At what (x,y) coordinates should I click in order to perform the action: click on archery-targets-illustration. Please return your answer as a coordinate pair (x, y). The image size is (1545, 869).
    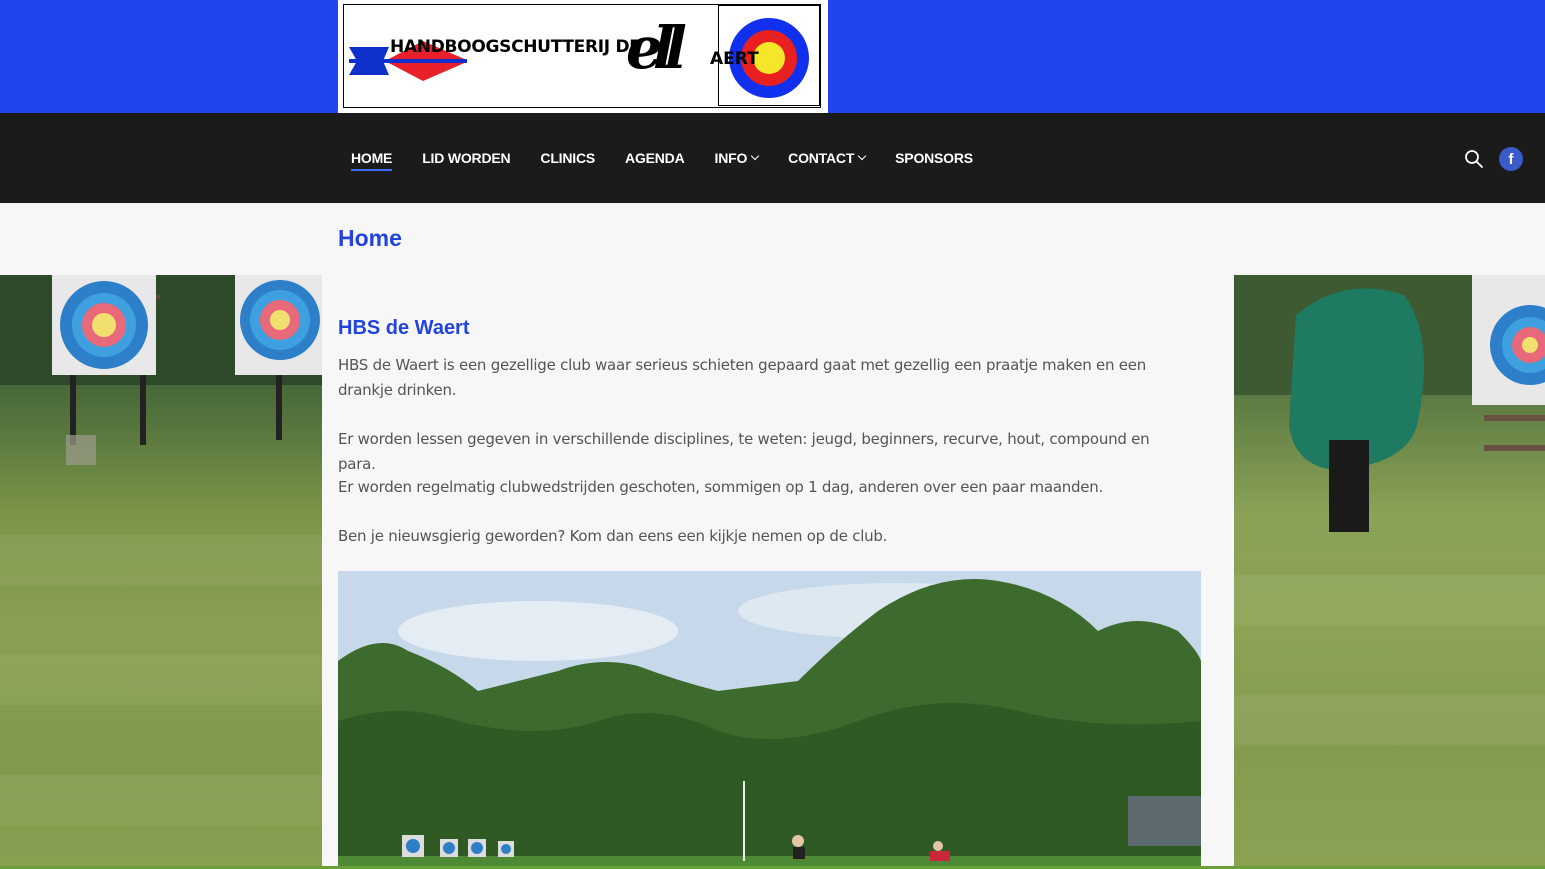
    Looking at the image, I should click on (161, 550).